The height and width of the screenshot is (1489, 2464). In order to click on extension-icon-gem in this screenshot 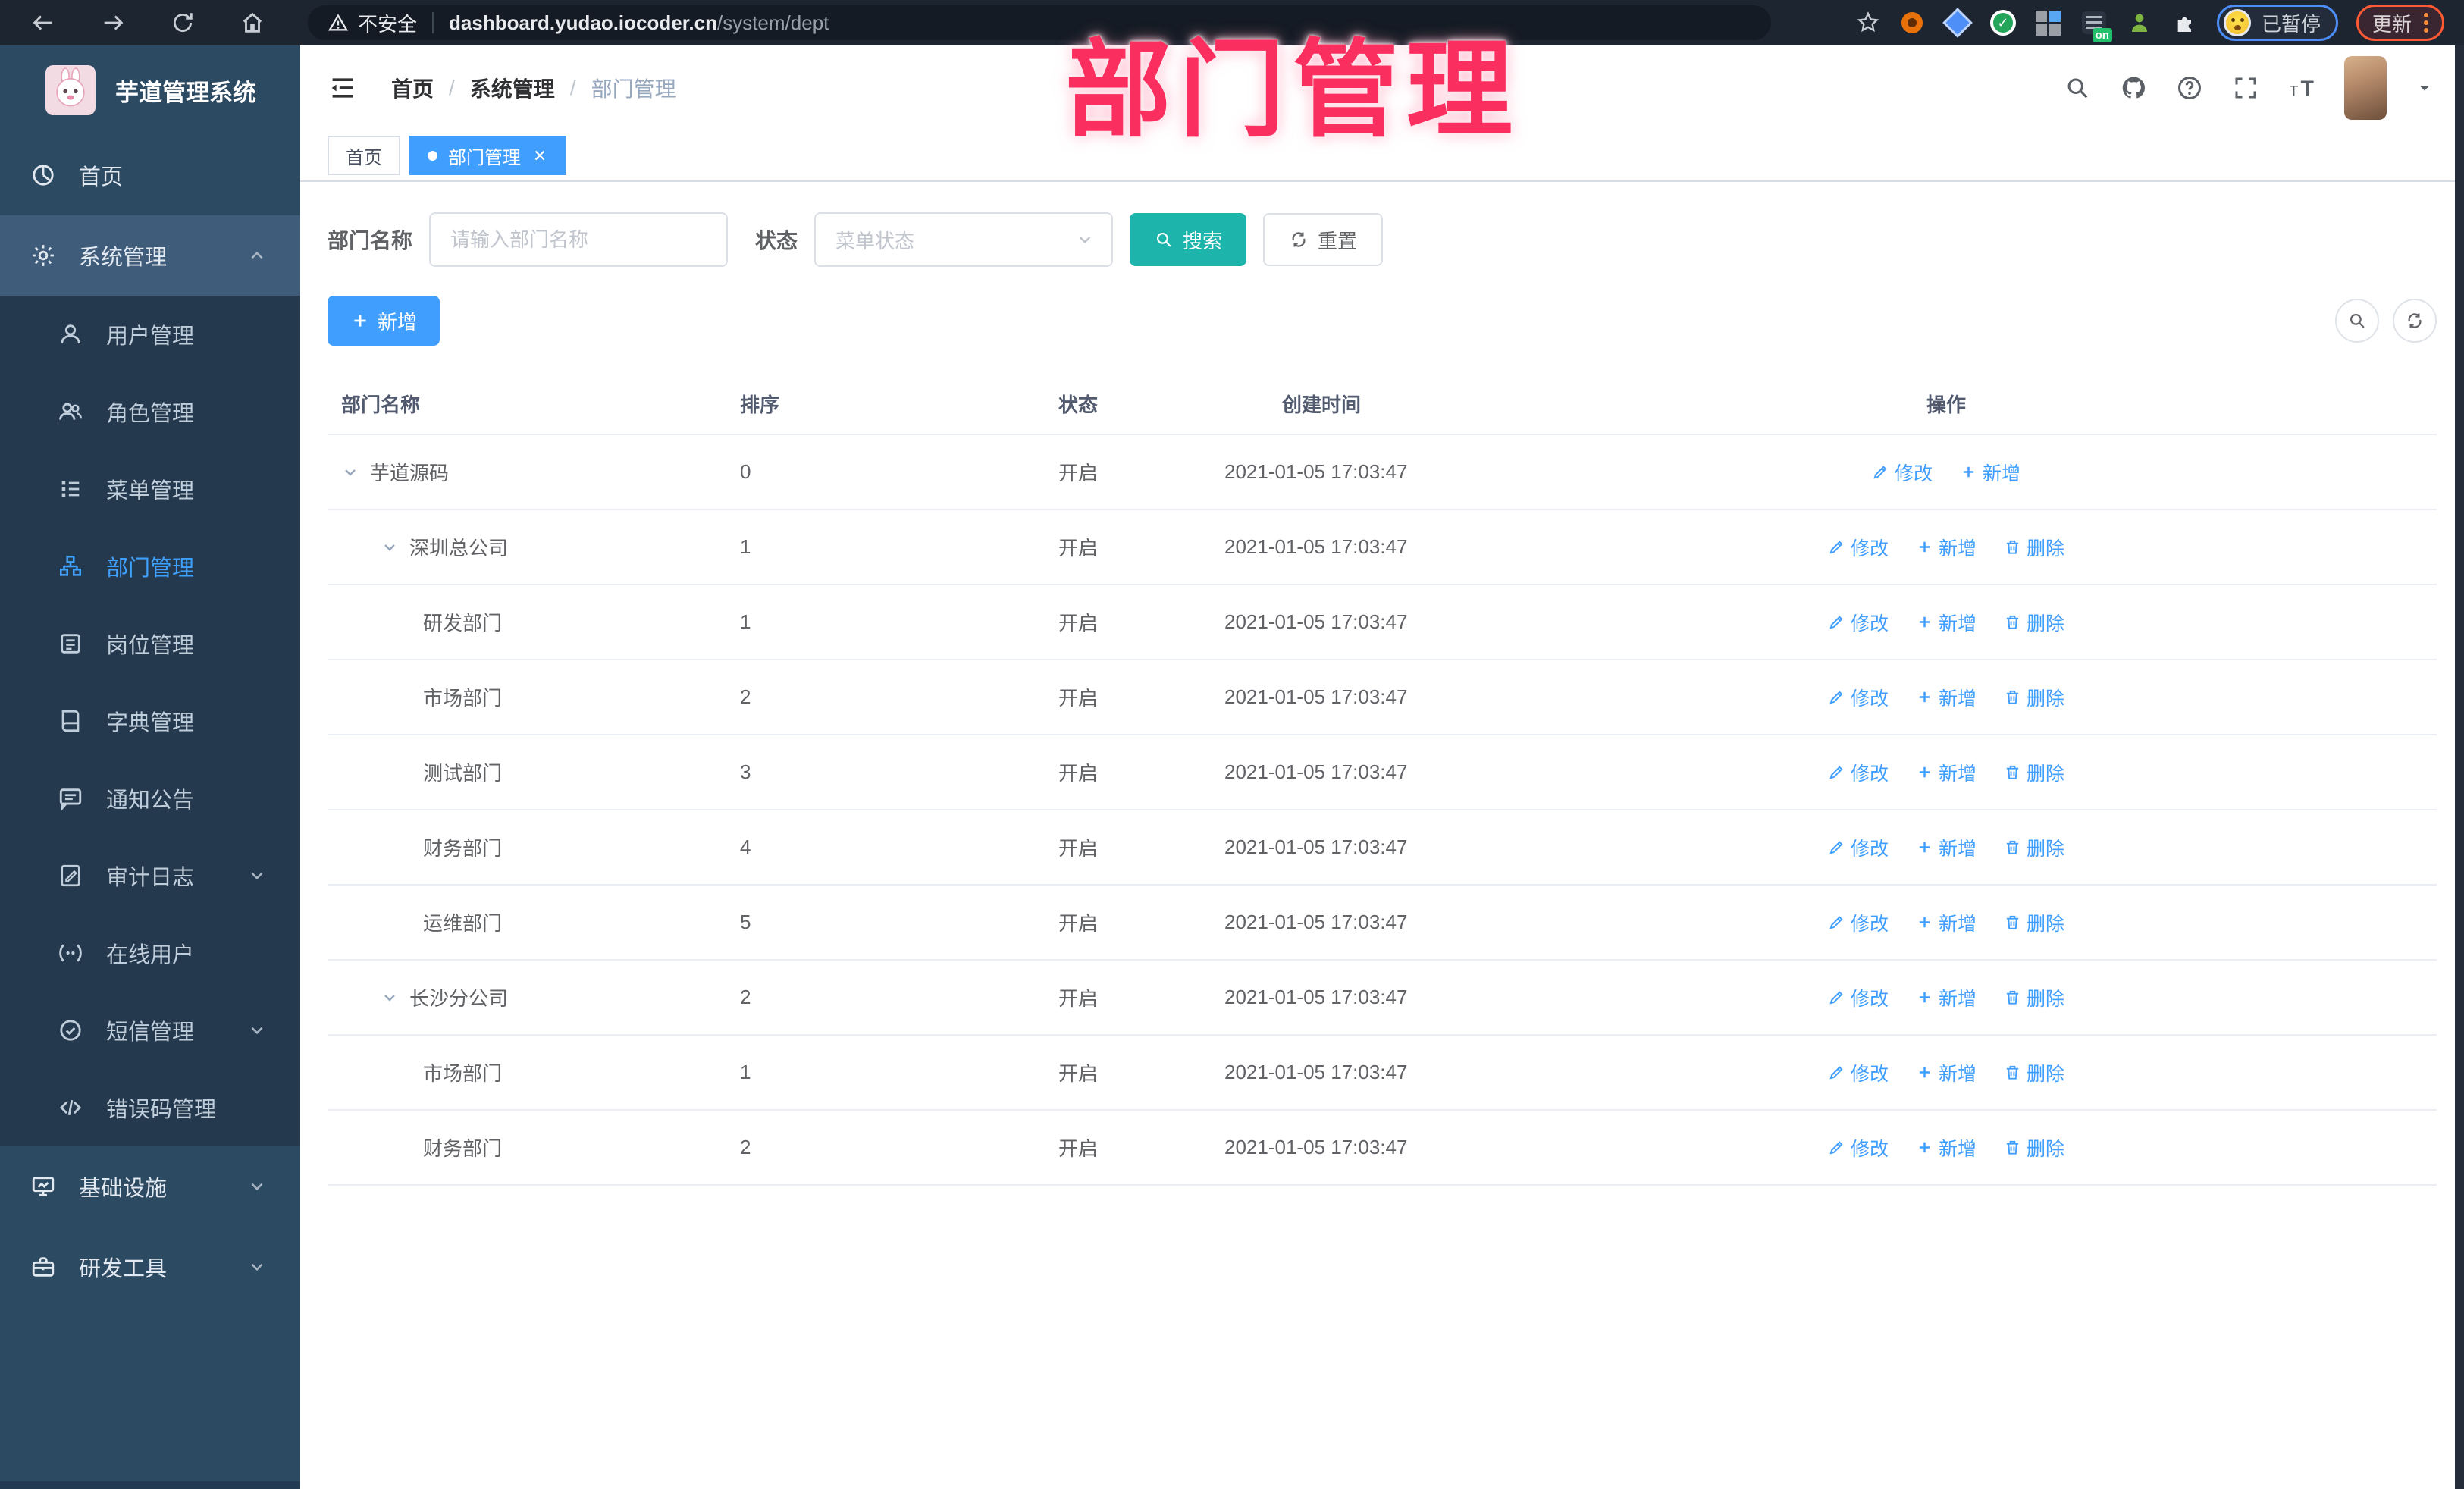, I will do `click(1957, 23)`.